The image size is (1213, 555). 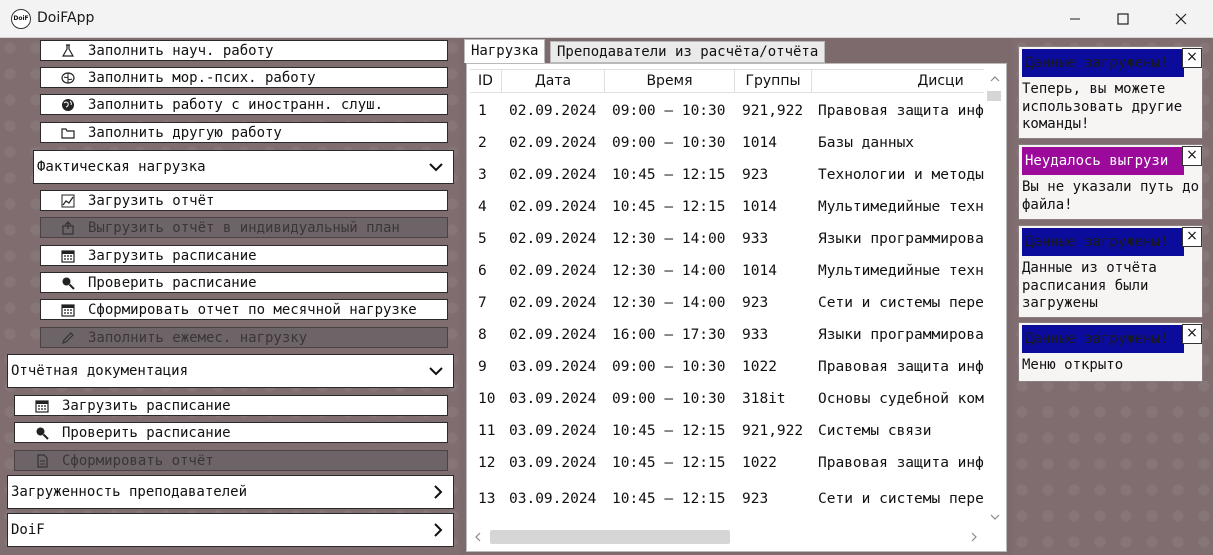 What do you see at coordinates (243, 167) in the screenshot?
I see `section-actual-load-toggle: Фактическая нагрузка` at bounding box center [243, 167].